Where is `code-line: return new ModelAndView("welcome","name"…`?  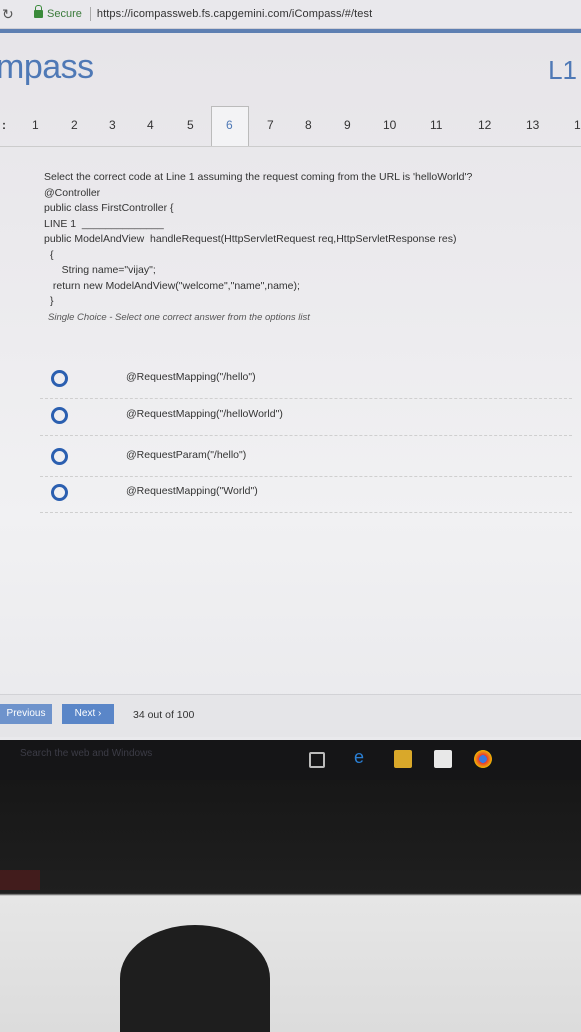
code-line: return new ModelAndView("welcome","name"… is located at coordinates (175, 285).